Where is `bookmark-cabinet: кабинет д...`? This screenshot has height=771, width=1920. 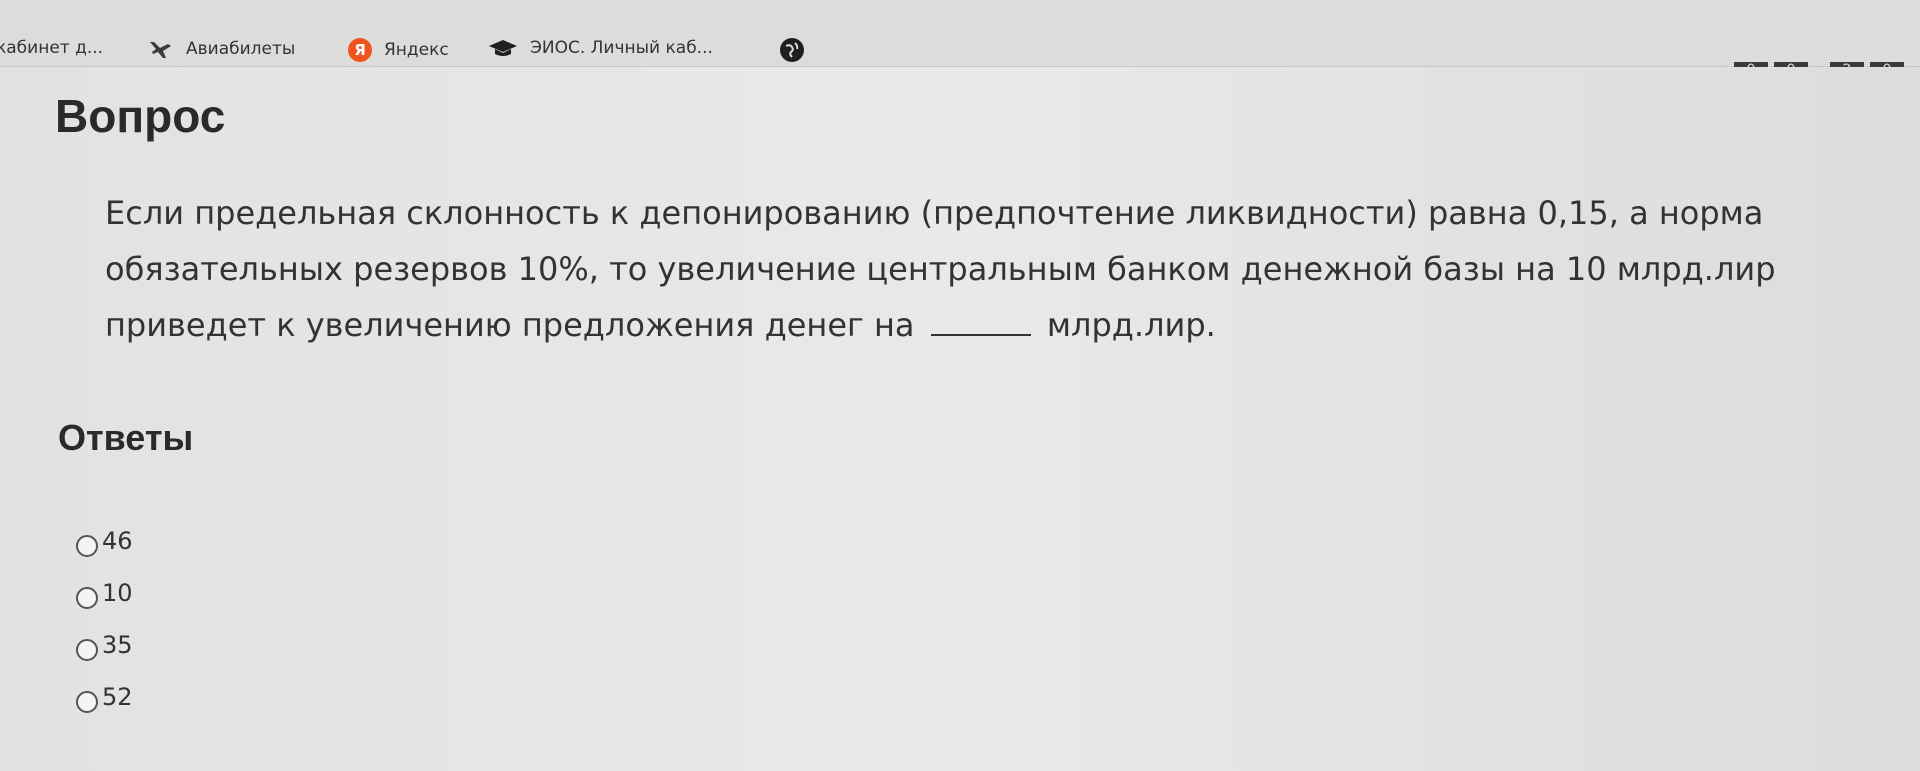 bookmark-cabinet: кабинет д... is located at coordinates (51, 48).